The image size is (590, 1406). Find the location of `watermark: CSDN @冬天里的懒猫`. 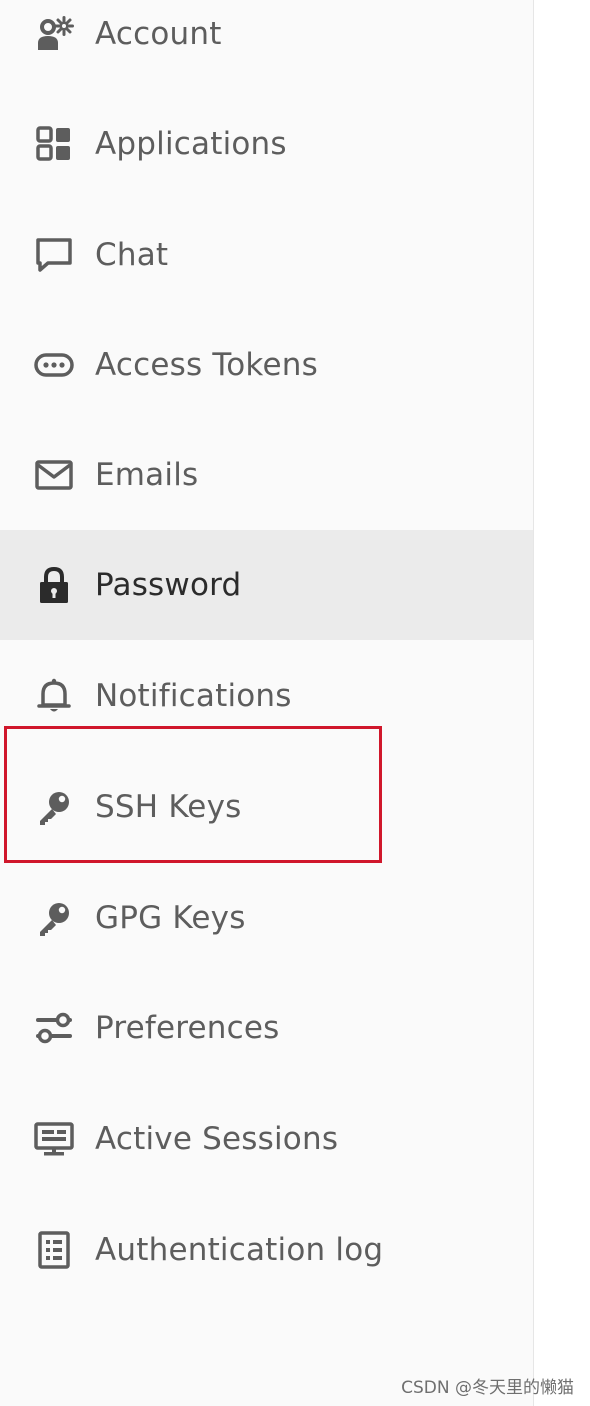

watermark: CSDN @冬天里的懒猫 is located at coordinates (487, 1388).